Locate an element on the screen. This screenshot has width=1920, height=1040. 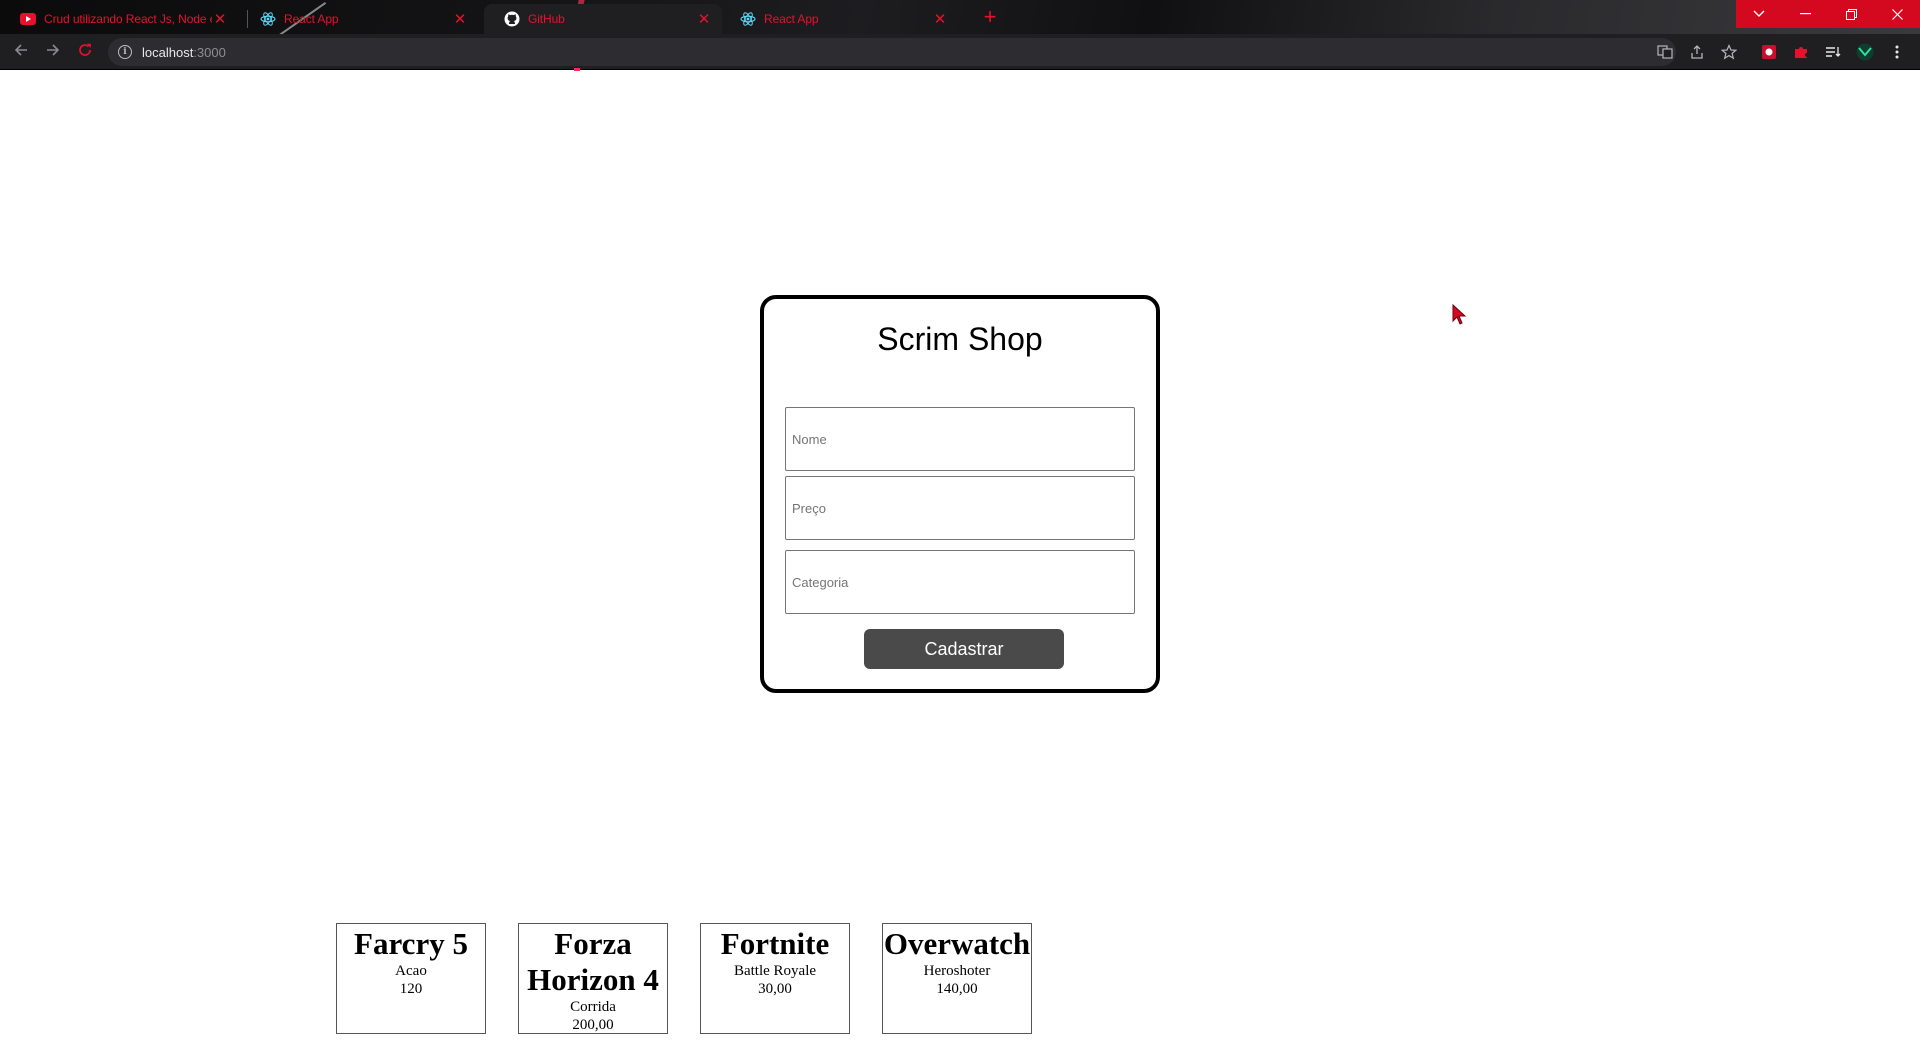
github-icon is located at coordinates (512, 19).